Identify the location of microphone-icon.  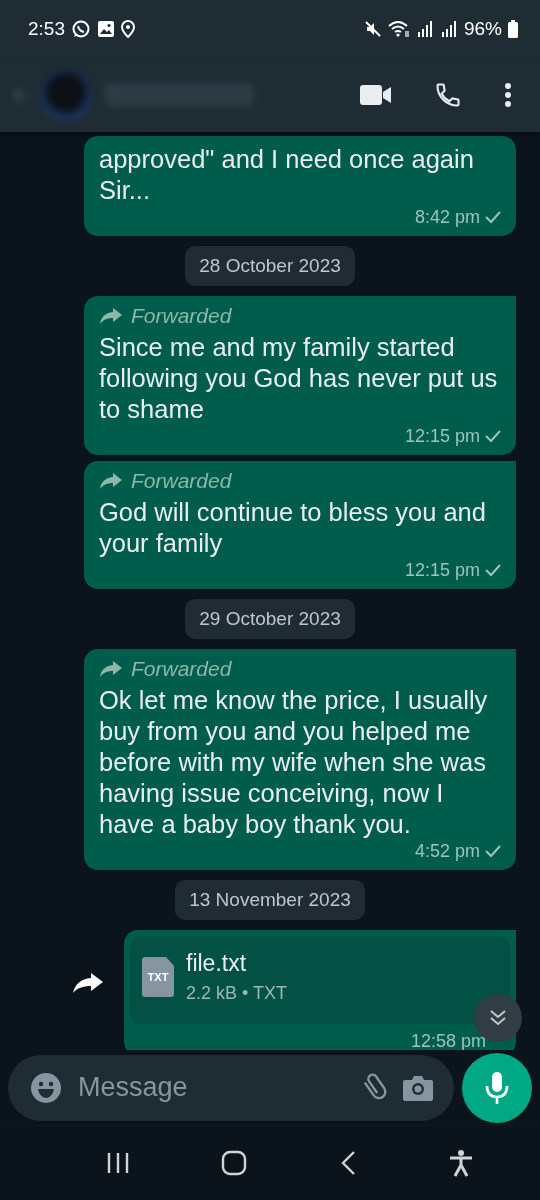
(497, 1087).